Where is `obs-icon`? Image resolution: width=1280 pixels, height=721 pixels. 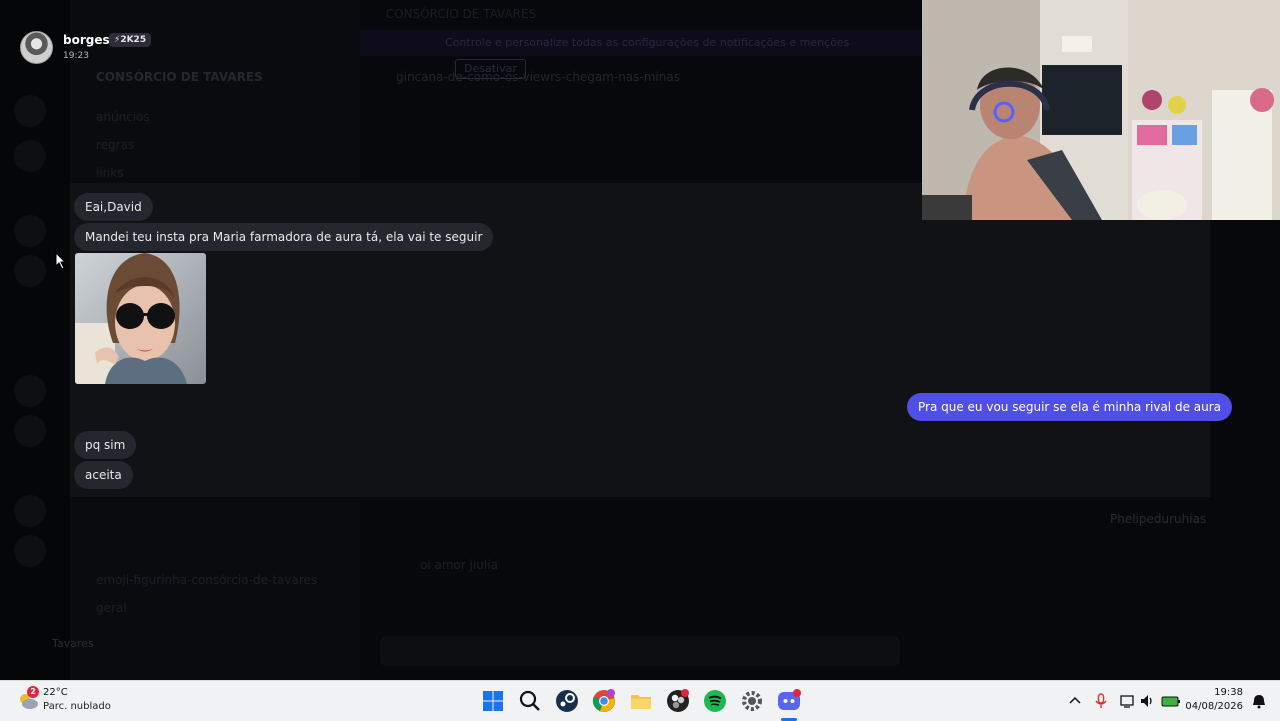 obs-icon is located at coordinates (678, 701).